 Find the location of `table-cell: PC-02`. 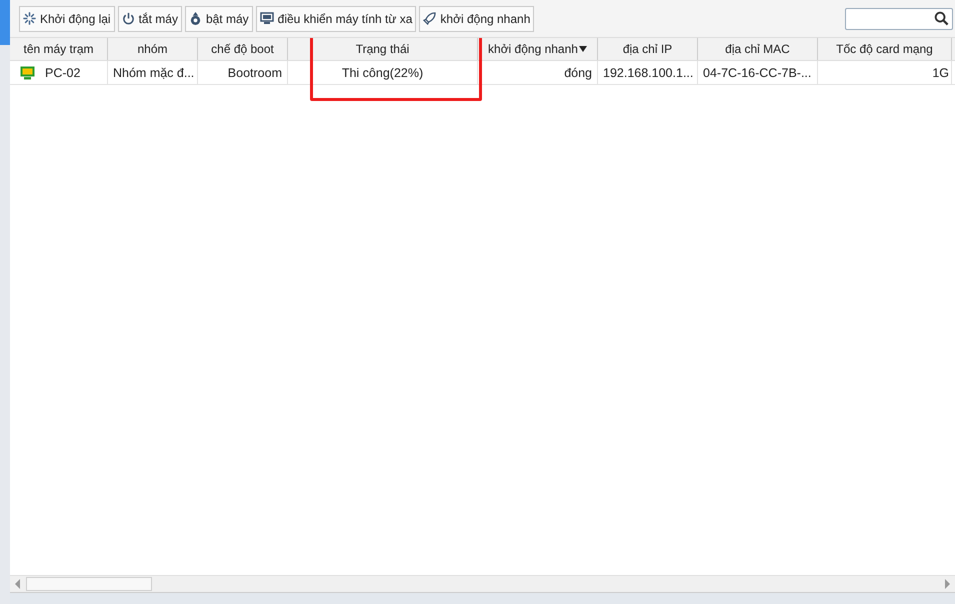

table-cell: PC-02 is located at coordinates (62, 73).